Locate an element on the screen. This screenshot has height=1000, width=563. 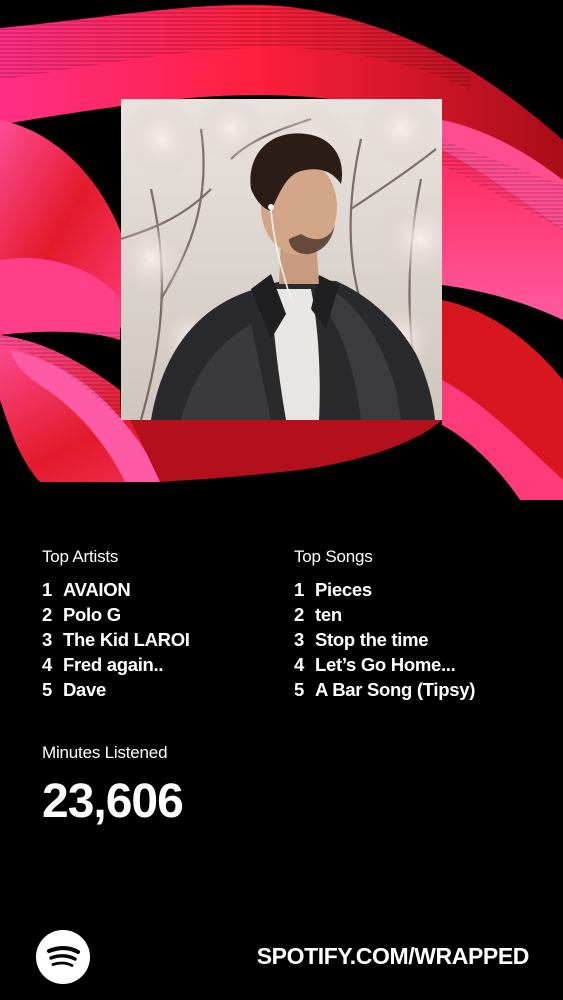
wrapped-url-link: SPOTIFY.COM/WRAPPED is located at coordinates (393, 956).